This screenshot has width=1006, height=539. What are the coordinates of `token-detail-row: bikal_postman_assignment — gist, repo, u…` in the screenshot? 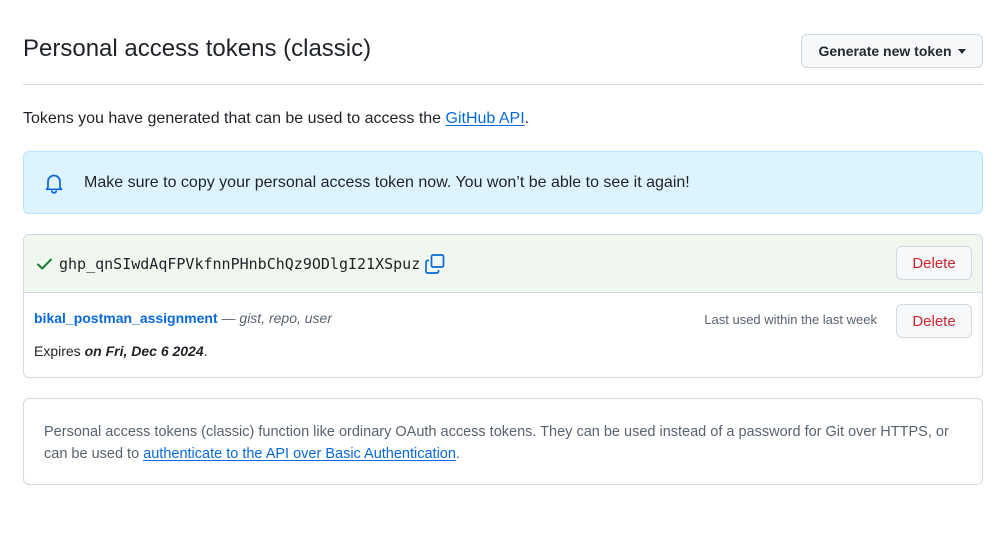 It's located at (503, 335).